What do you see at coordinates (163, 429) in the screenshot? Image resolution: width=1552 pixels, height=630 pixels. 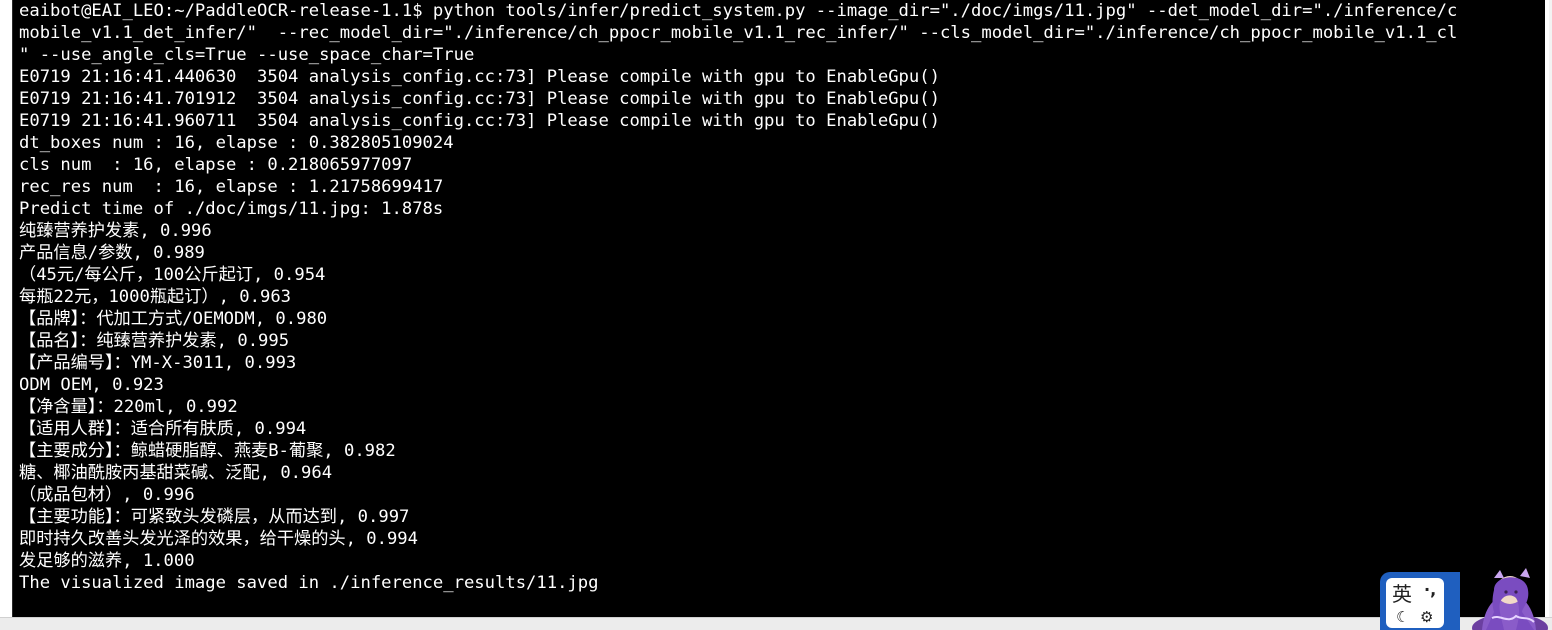 I see `terminal-ocr-result-line: 【适用人群】：适合所有肤质, 0.994` at bounding box center [163, 429].